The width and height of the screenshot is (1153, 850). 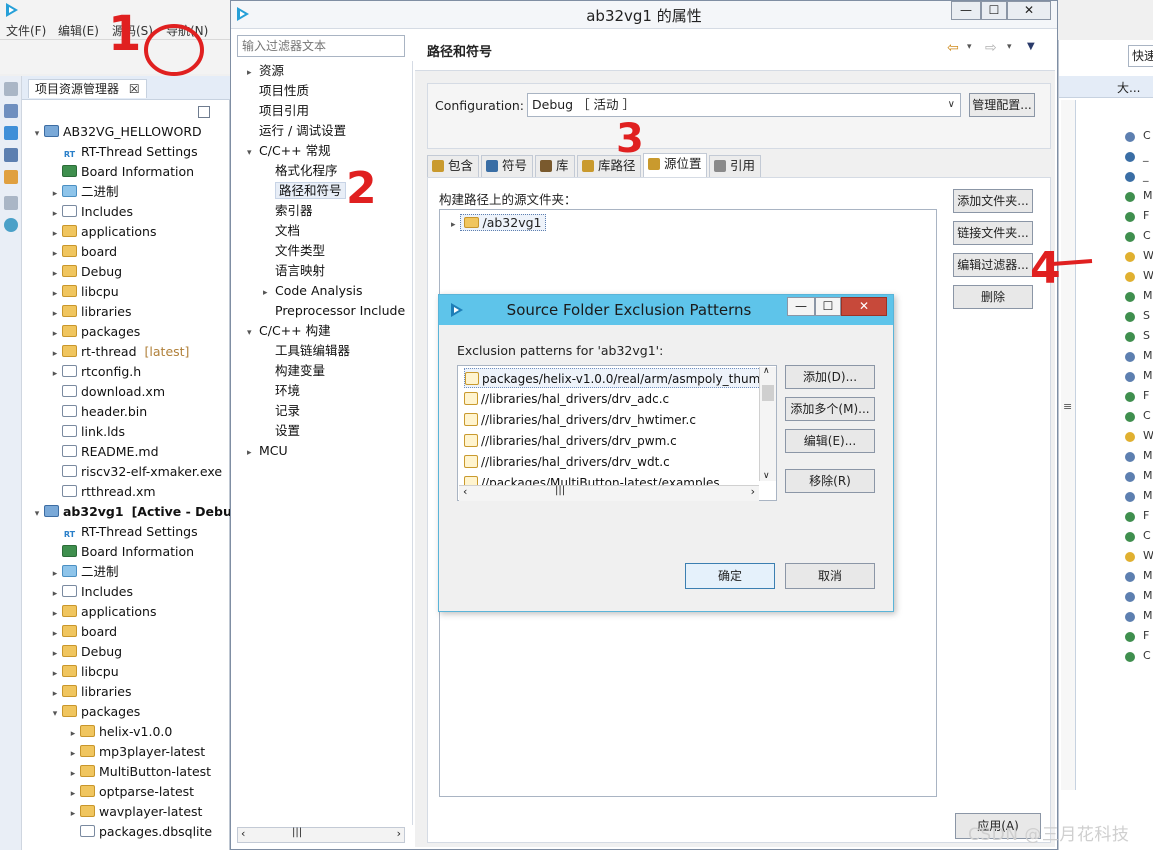 I want to click on forward-menu-icon: ▾, so click(x=1009, y=47).